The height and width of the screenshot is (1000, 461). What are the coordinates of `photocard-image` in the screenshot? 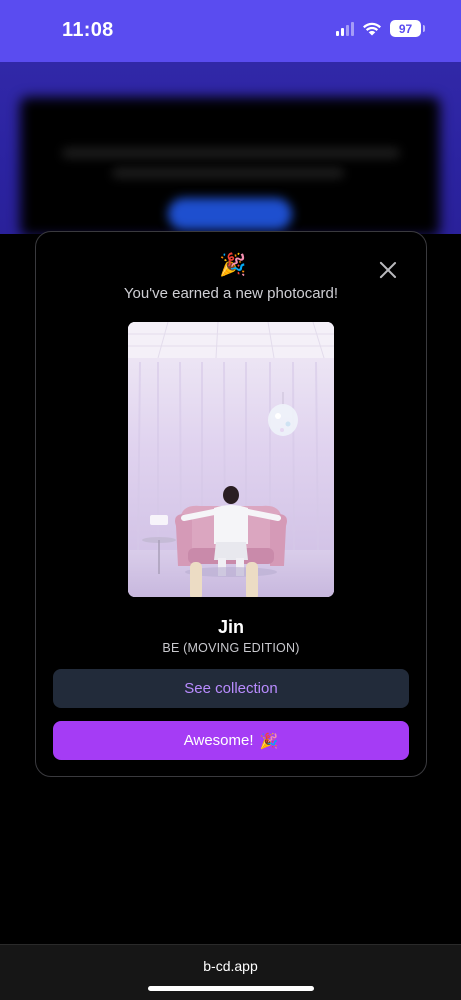 It's located at (231, 459).